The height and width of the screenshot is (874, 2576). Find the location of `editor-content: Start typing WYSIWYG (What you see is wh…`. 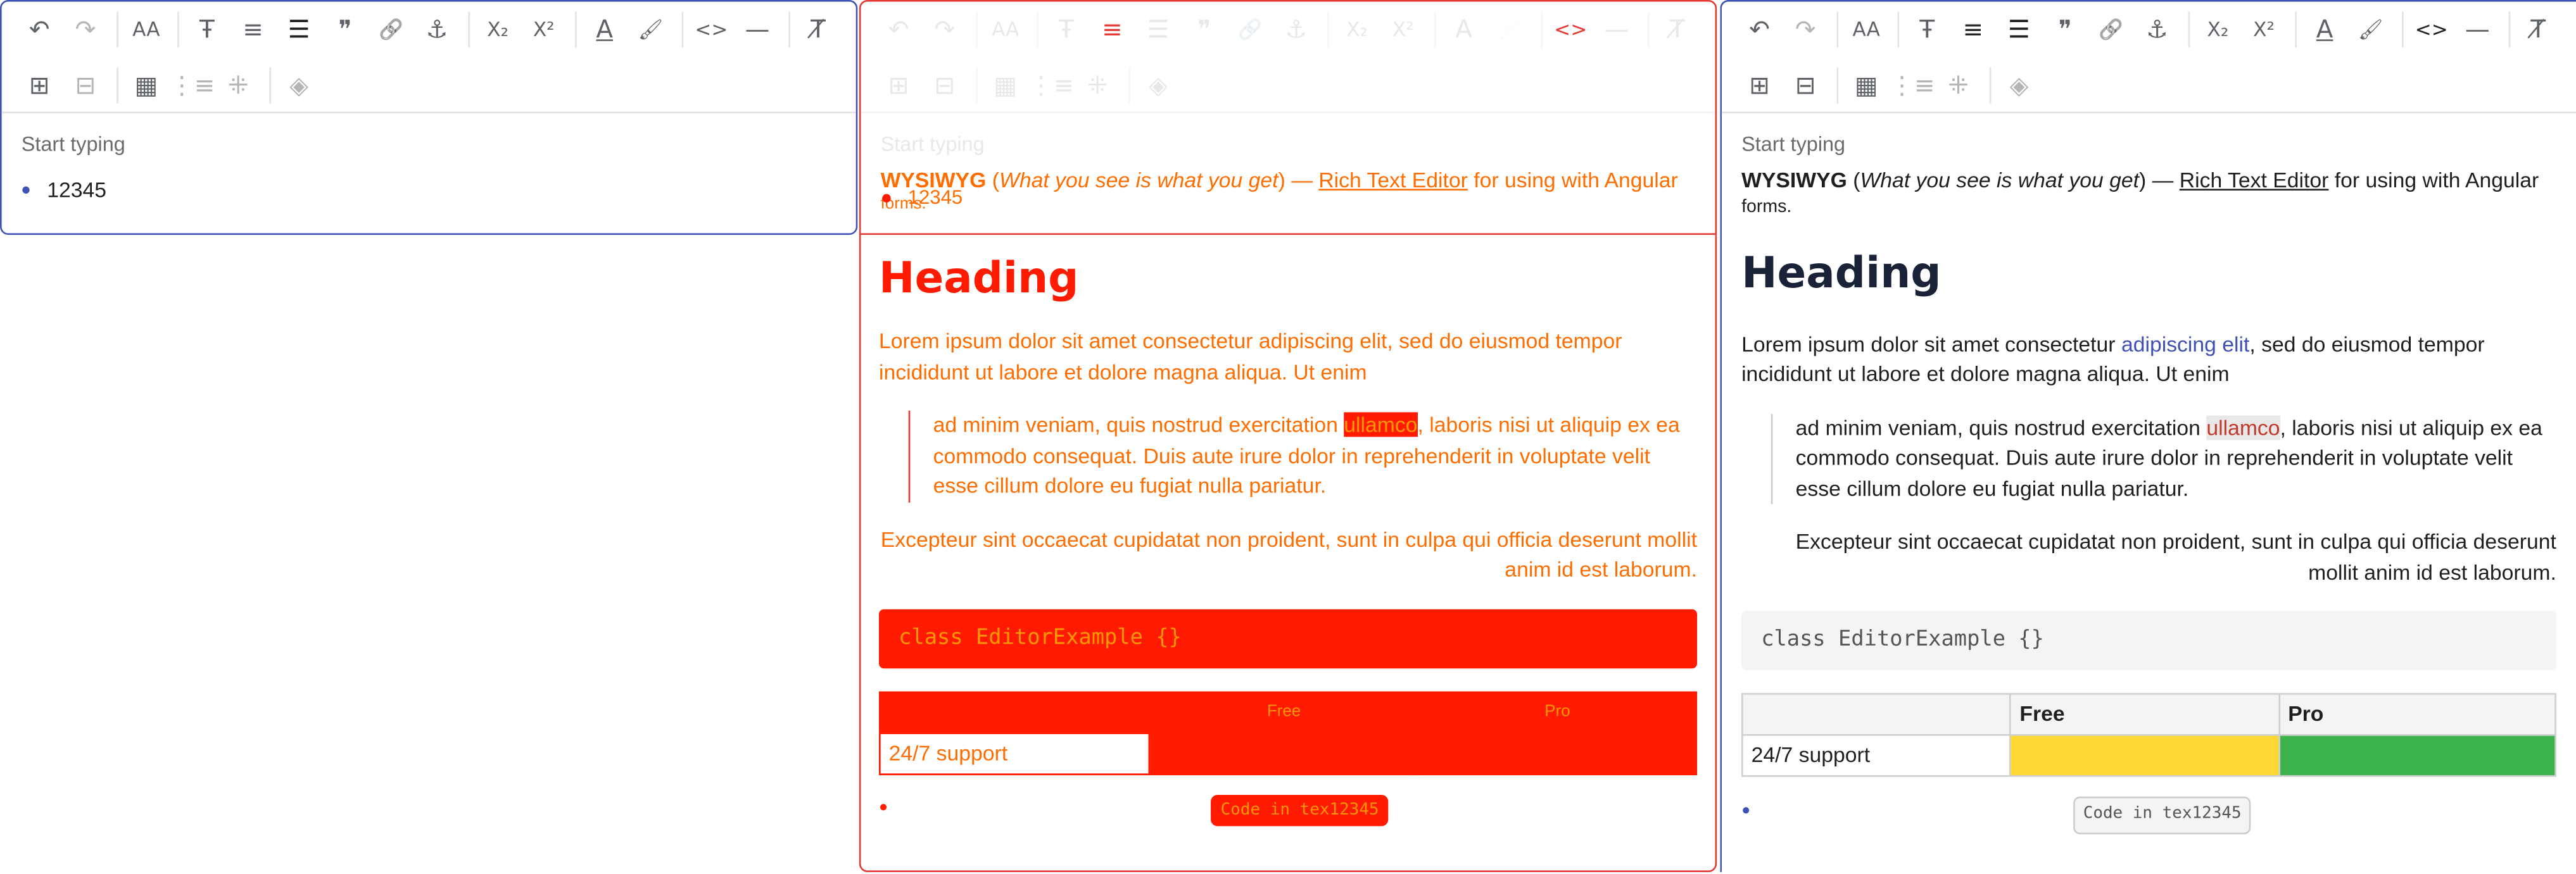

editor-content: Start typing WYSIWYG (What you see is wh… is located at coordinates (1288, 171).